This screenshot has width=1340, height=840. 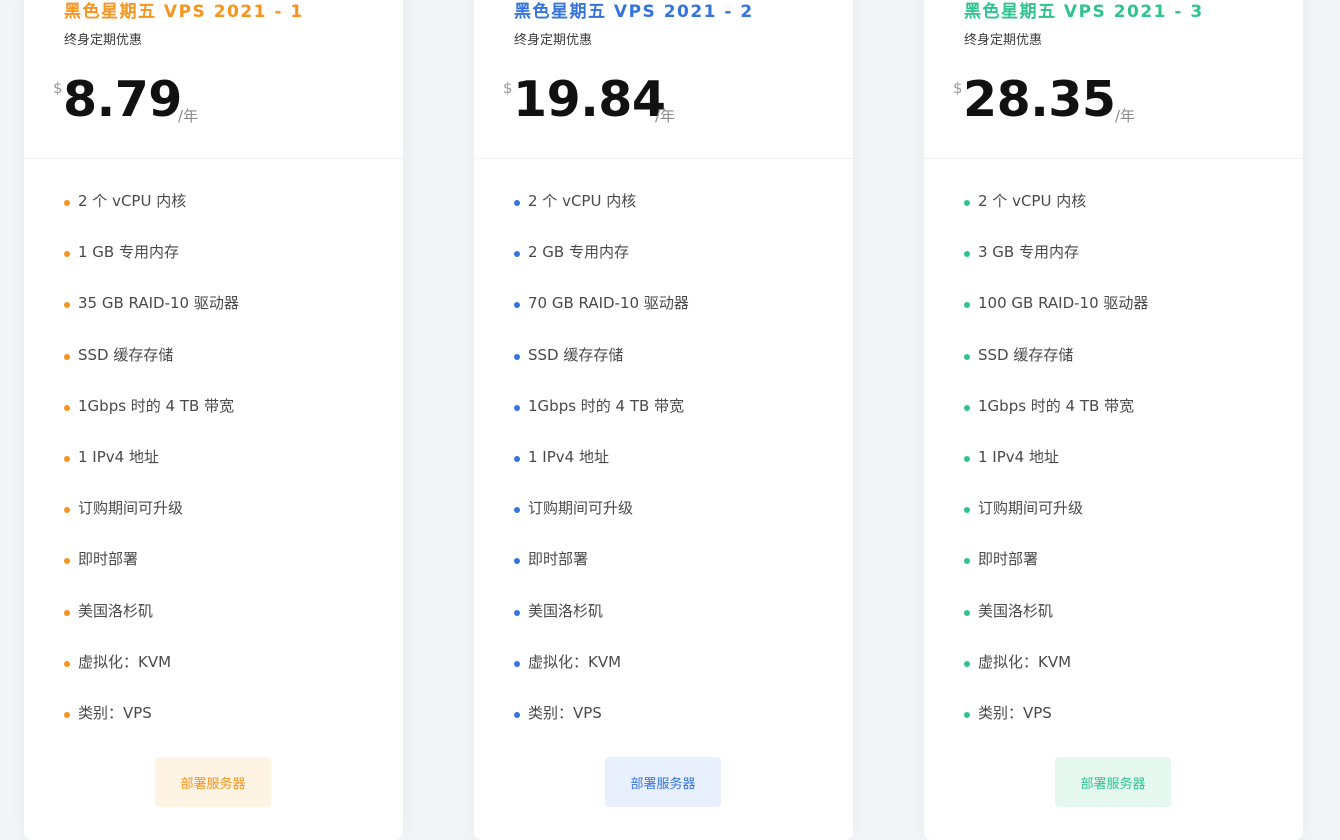 What do you see at coordinates (578, 252) in the screenshot?
I see `feature-text: 2 GB 专用内存` at bounding box center [578, 252].